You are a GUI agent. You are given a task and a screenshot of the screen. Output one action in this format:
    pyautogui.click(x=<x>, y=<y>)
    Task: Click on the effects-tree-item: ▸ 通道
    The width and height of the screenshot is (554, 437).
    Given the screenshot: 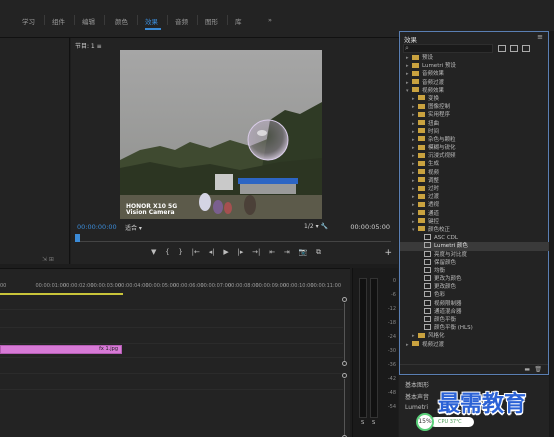 What is the action you would take?
    pyautogui.click(x=475, y=214)
    